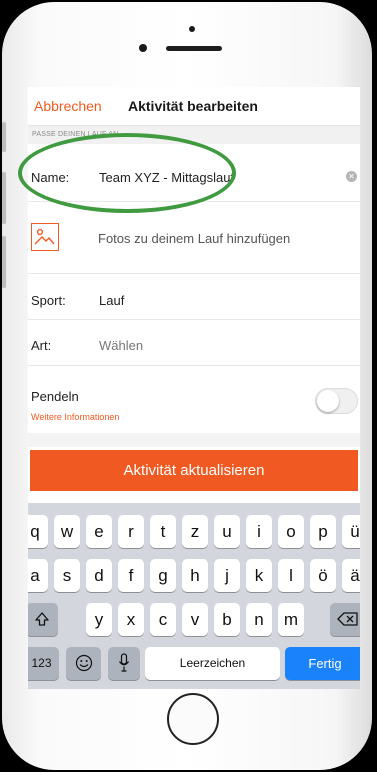 The image size is (377, 772). I want to click on volume-up-button, so click(4, 198).